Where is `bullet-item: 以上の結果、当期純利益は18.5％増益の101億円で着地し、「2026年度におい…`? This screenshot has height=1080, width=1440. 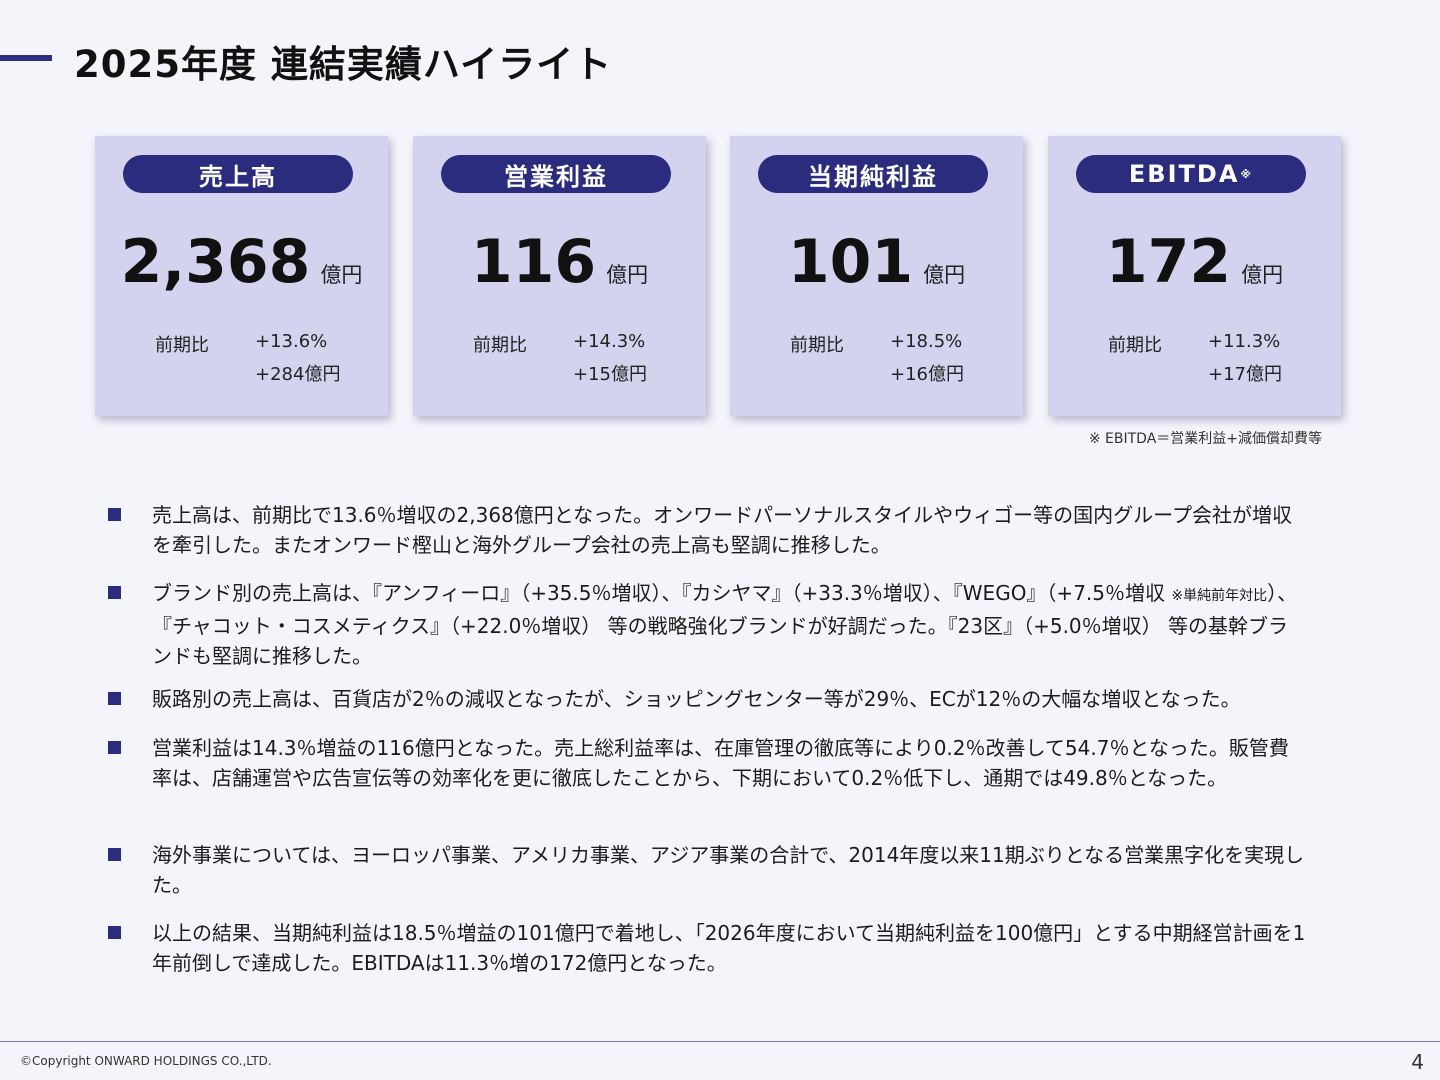
bullet-item: 以上の結果、当期純利益は18.5％増益の101億円で着地し、「2026年度におい… is located at coordinates (708, 948).